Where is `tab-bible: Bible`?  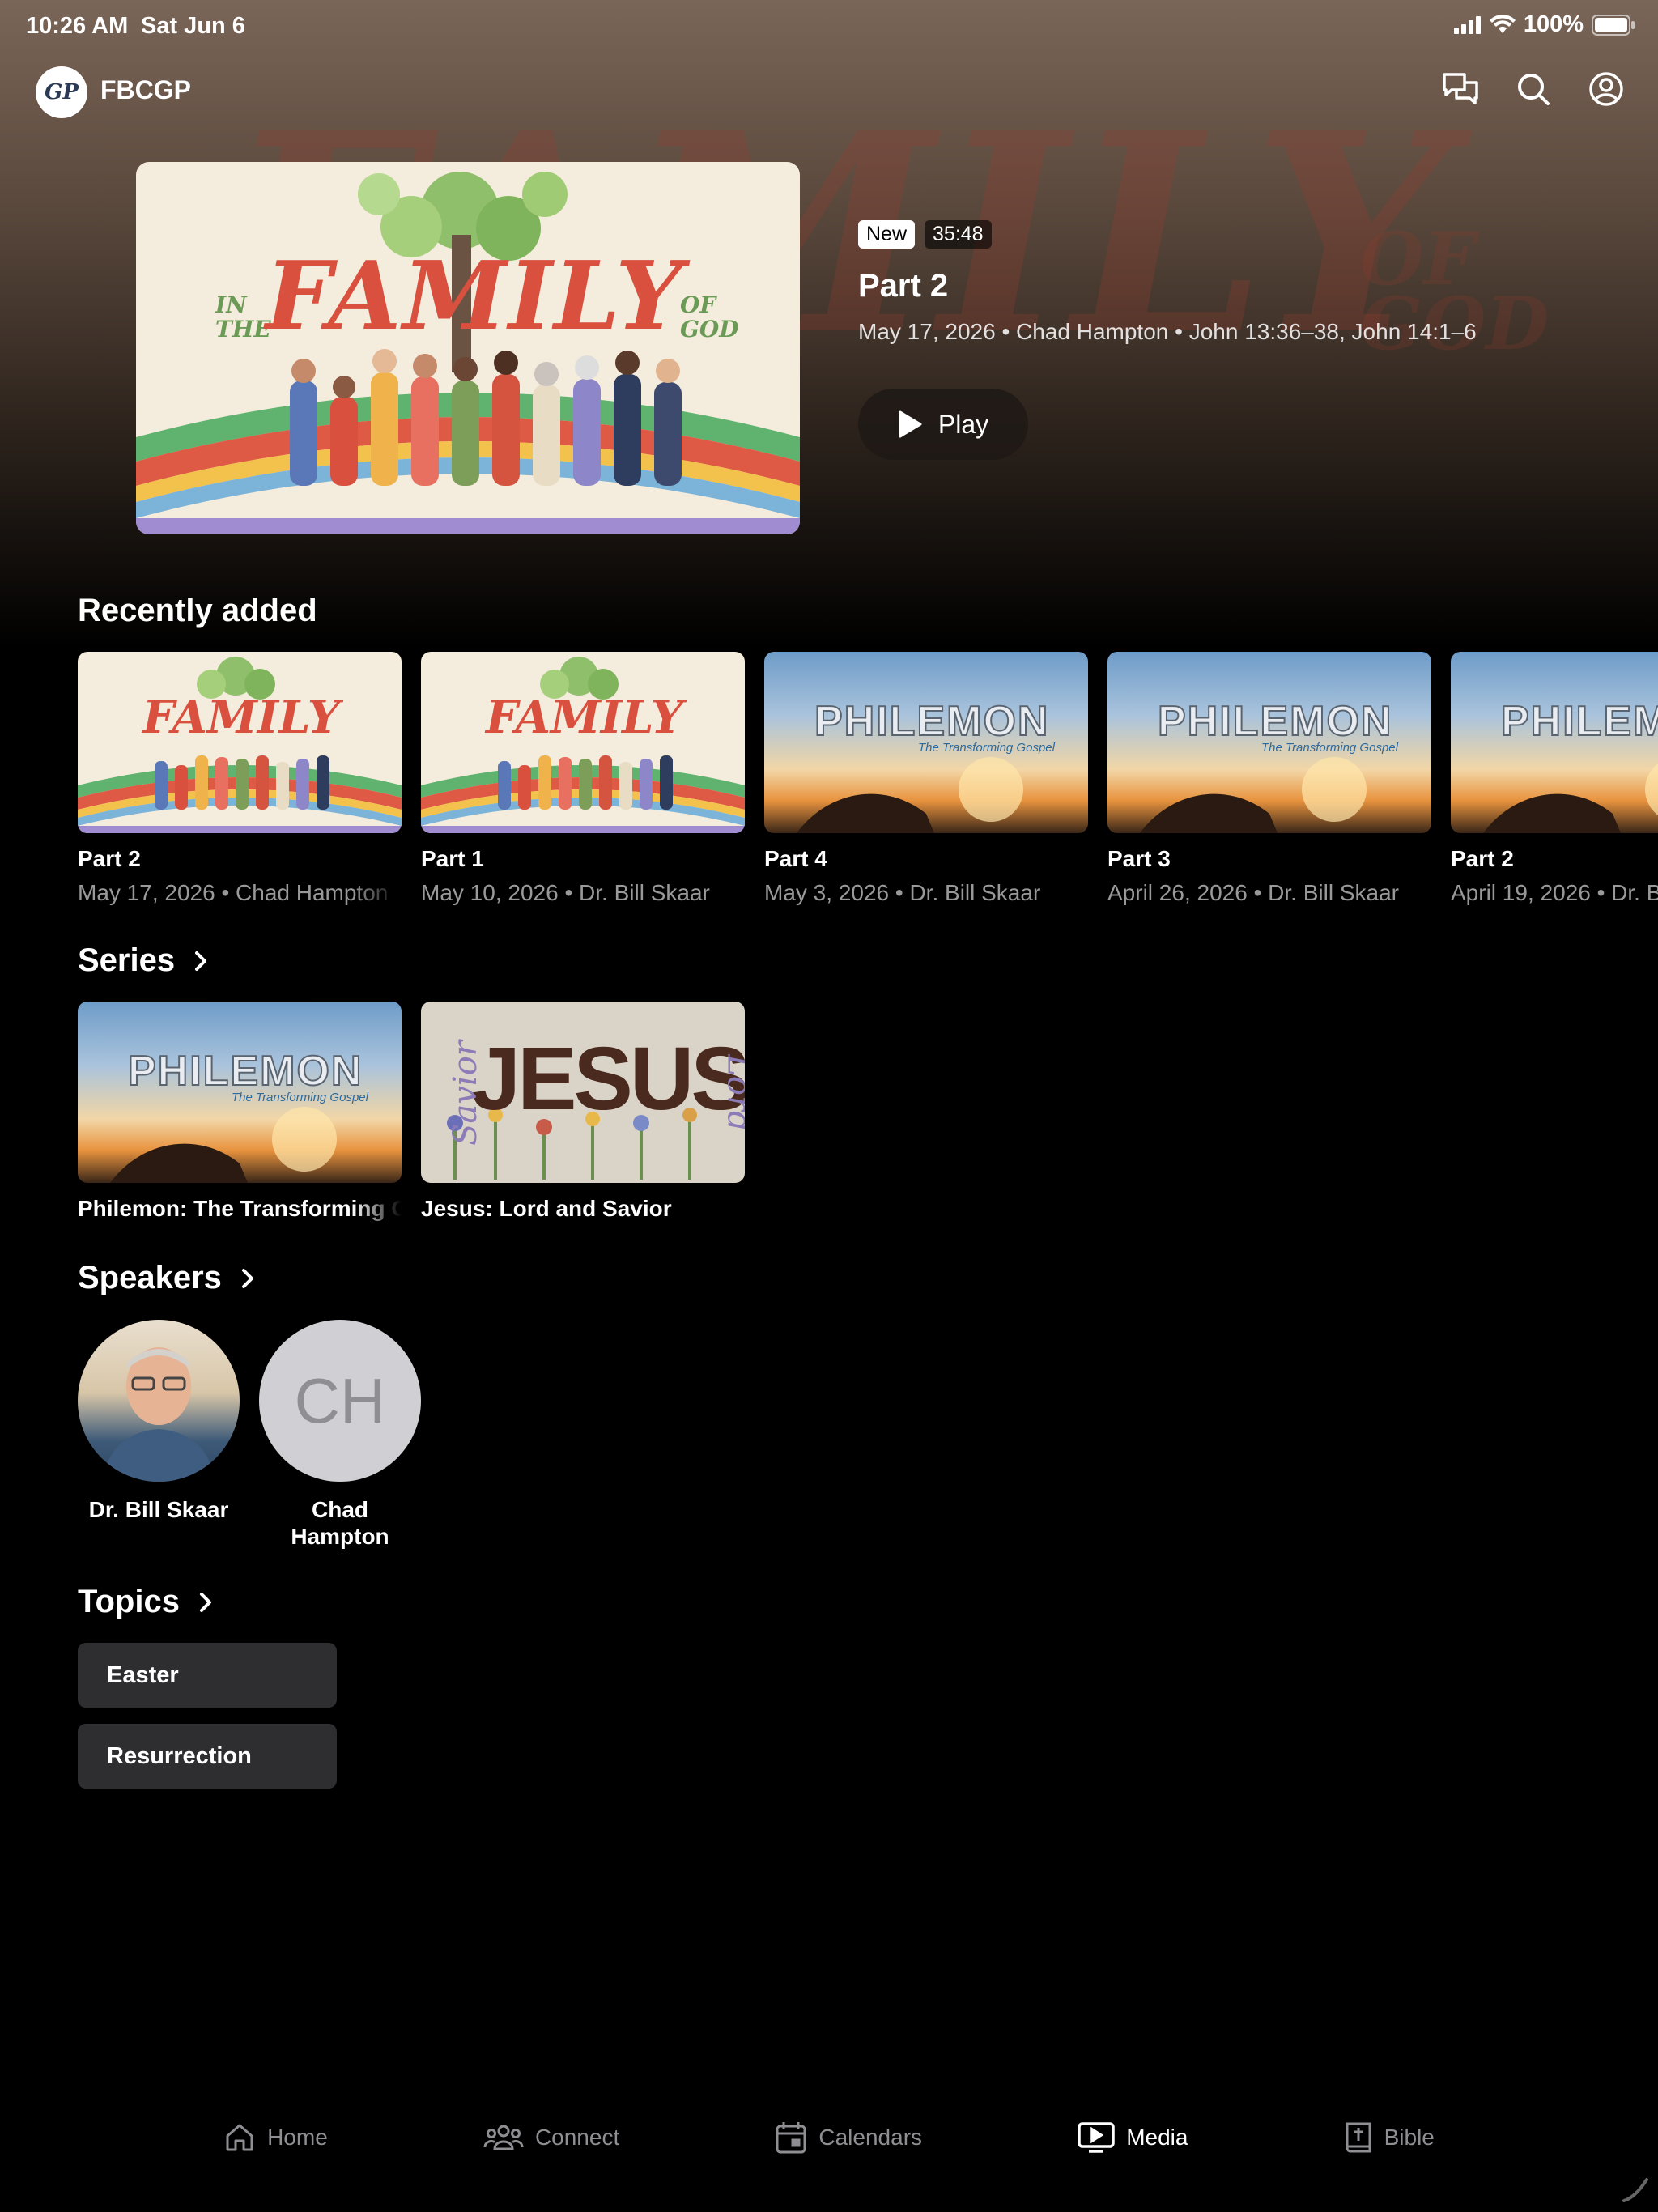
tab-bible: Bible is located at coordinates (1389, 2137).